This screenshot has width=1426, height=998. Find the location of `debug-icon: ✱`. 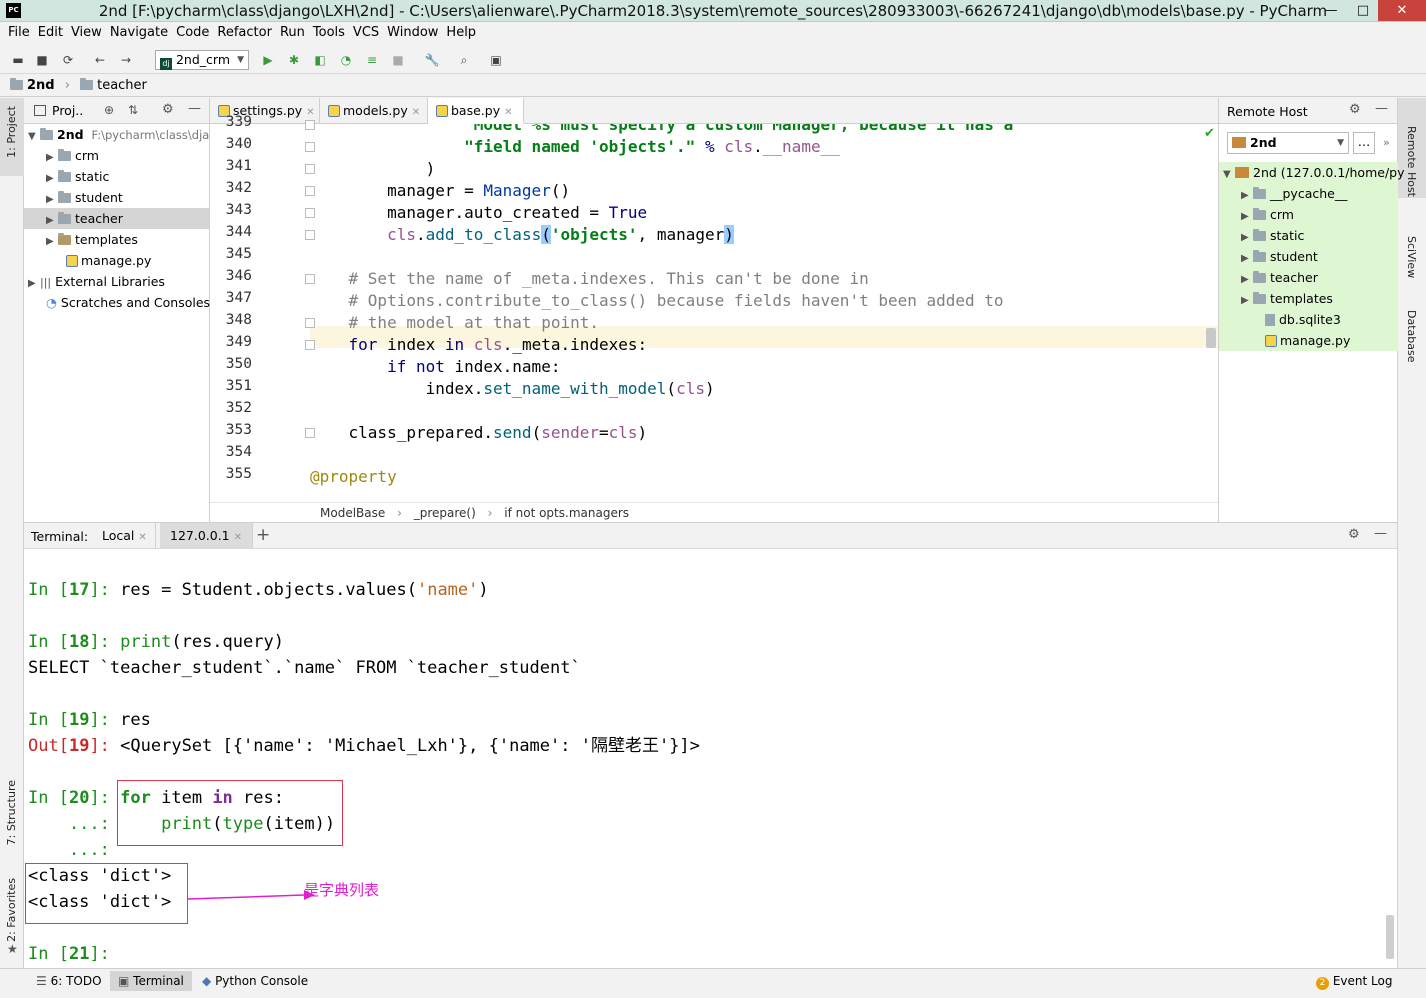

debug-icon: ✱ is located at coordinates (294, 60).